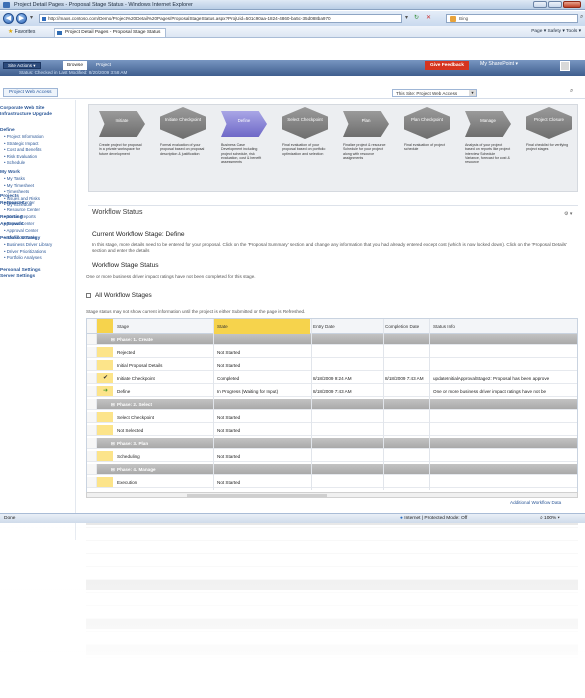  I want to click on site-favicon-icon, so click(44, 19).